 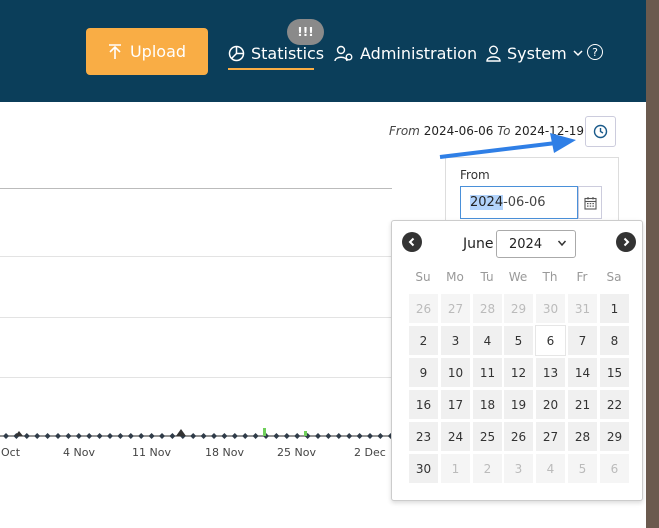 What do you see at coordinates (296, 452) in the screenshot?
I see `x-tick-label: 25 Nov` at bounding box center [296, 452].